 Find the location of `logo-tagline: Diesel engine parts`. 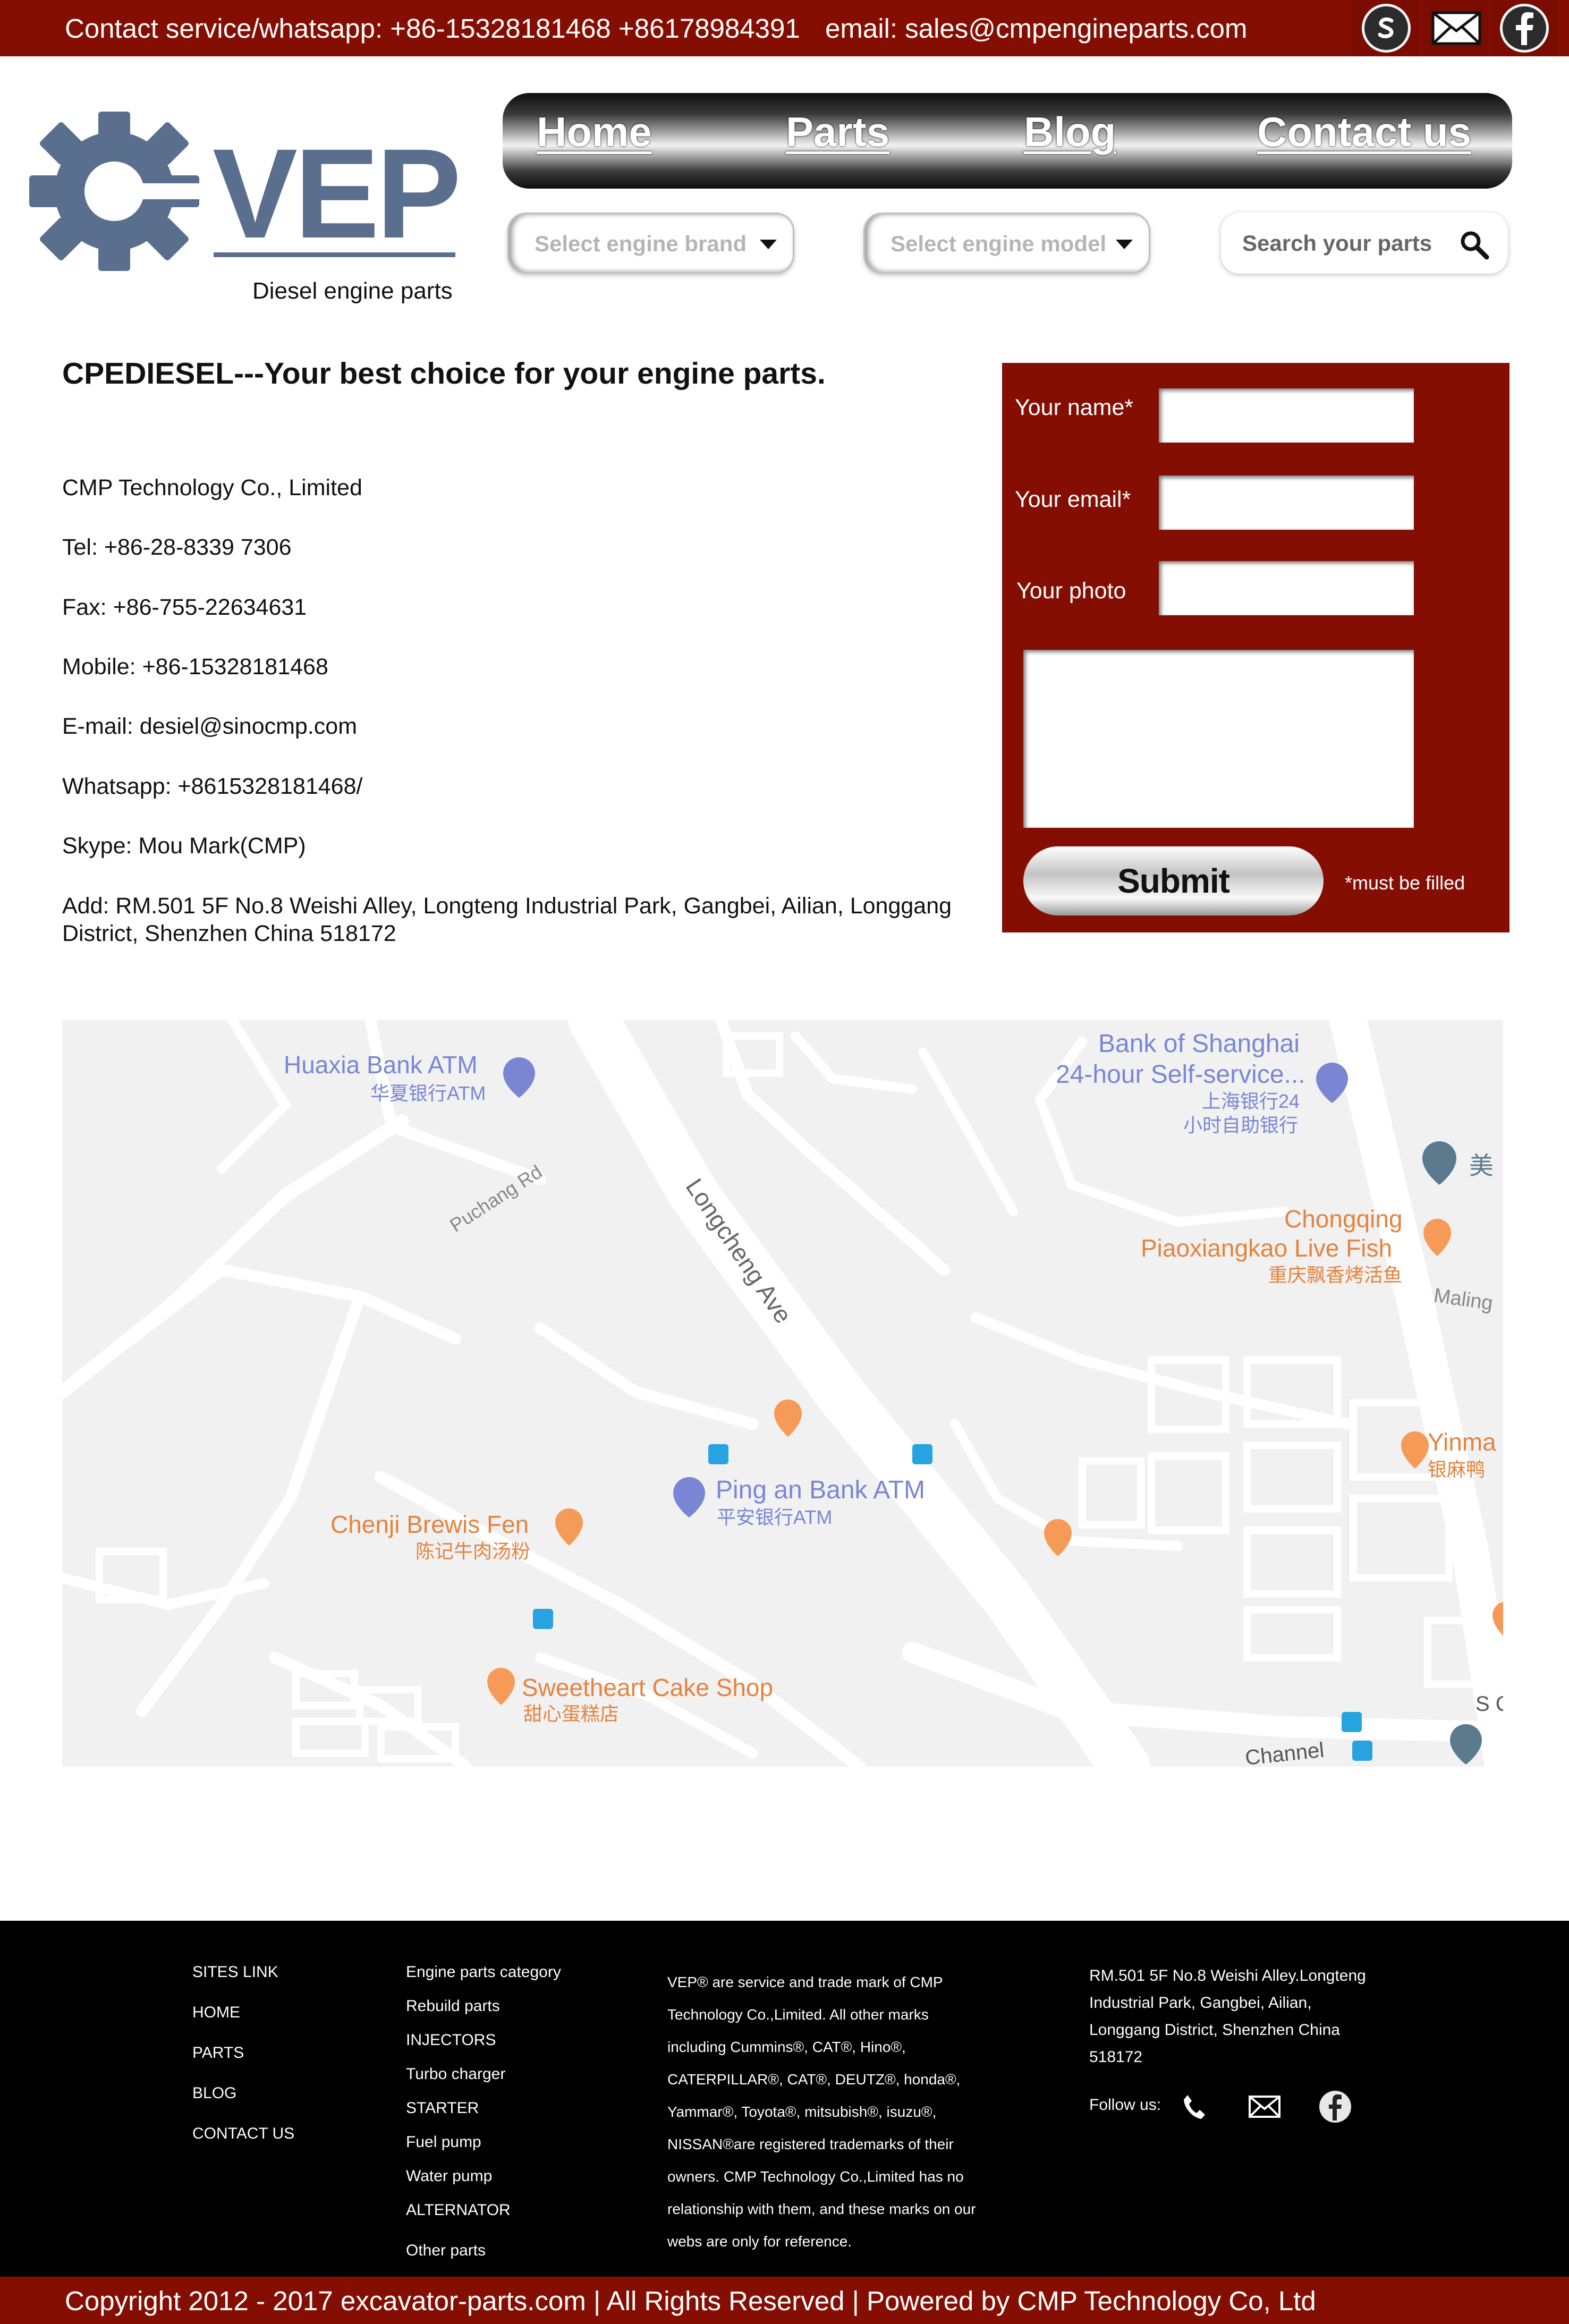

logo-tagline: Diesel engine parts is located at coordinates (352, 291).